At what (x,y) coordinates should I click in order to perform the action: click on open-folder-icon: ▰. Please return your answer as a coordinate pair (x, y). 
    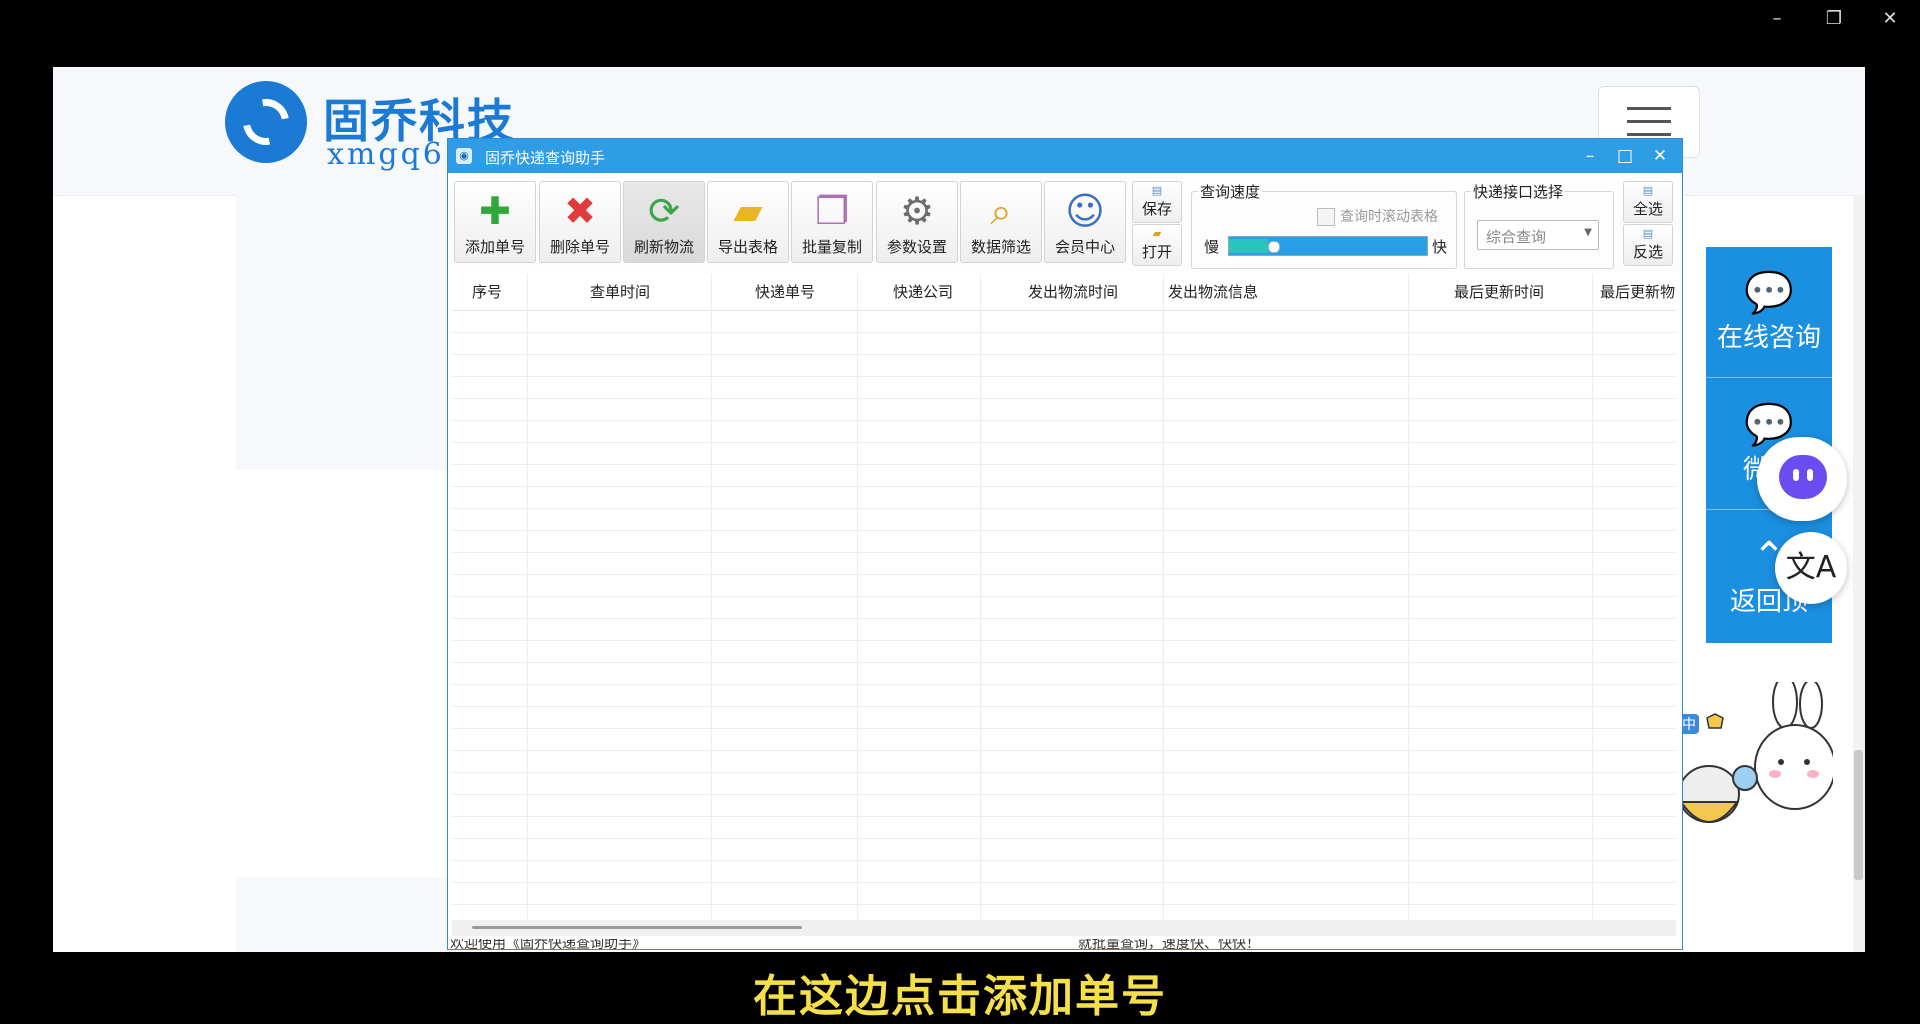
    Looking at the image, I should click on (1157, 233).